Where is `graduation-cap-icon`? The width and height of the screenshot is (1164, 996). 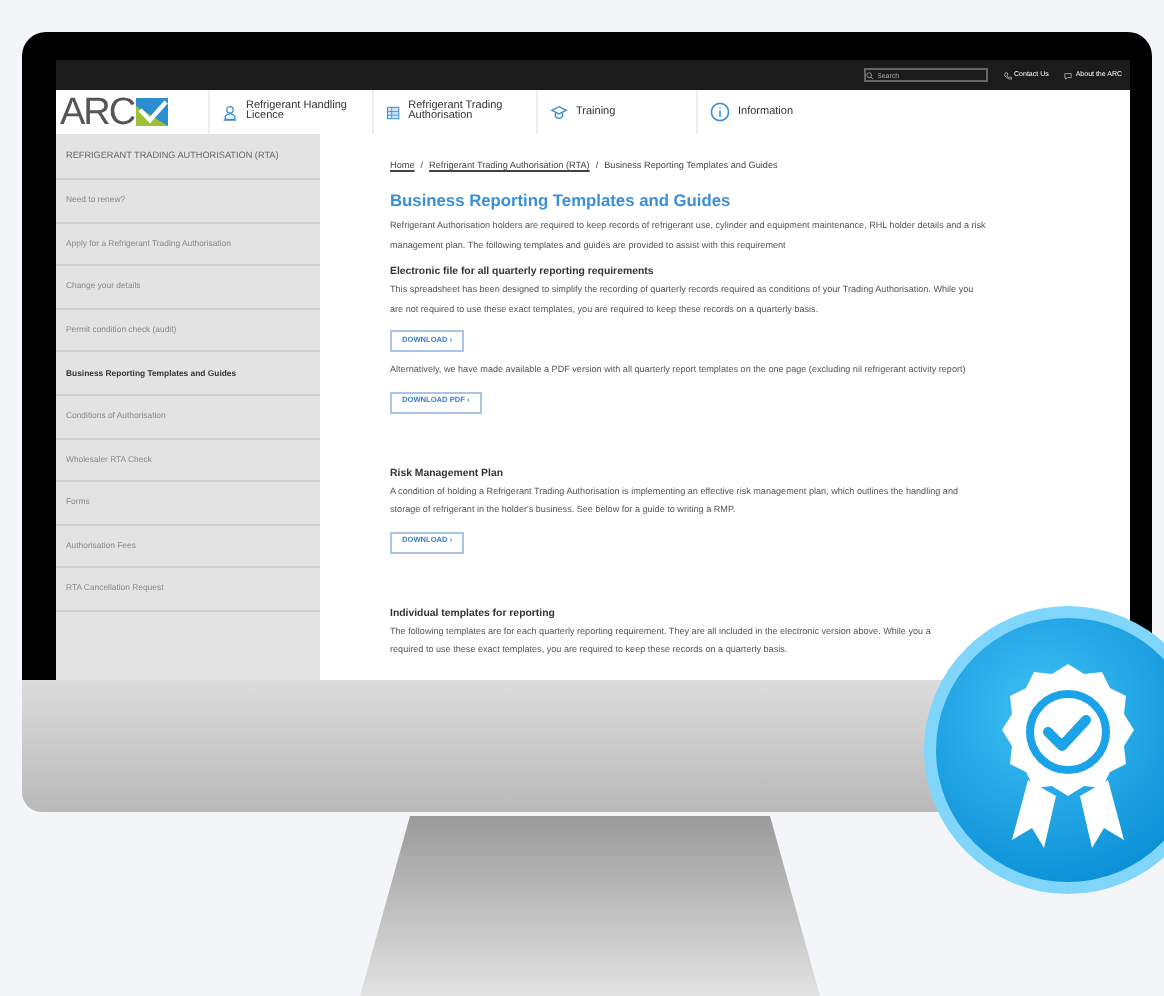
graduation-cap-icon is located at coordinates (559, 112).